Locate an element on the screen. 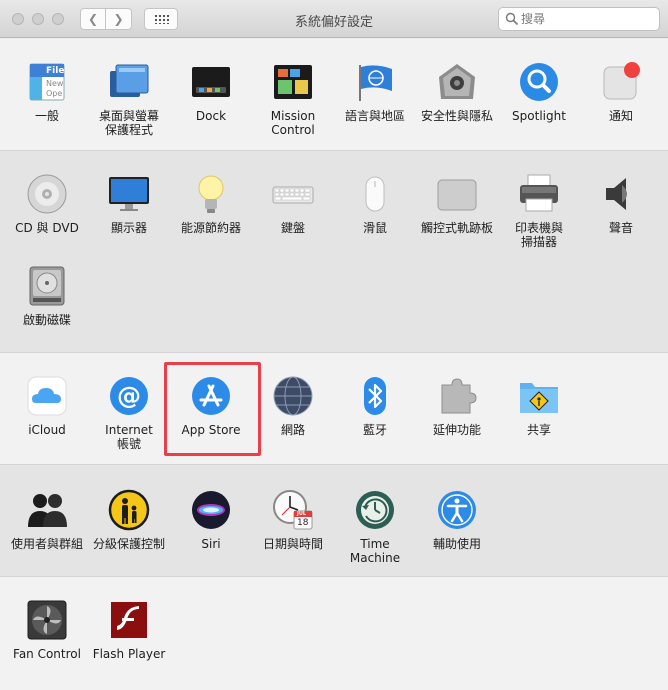 Image resolution: width=668 pixels, height=690 pixels. pane-notifications: 通知 is located at coordinates (621, 92).